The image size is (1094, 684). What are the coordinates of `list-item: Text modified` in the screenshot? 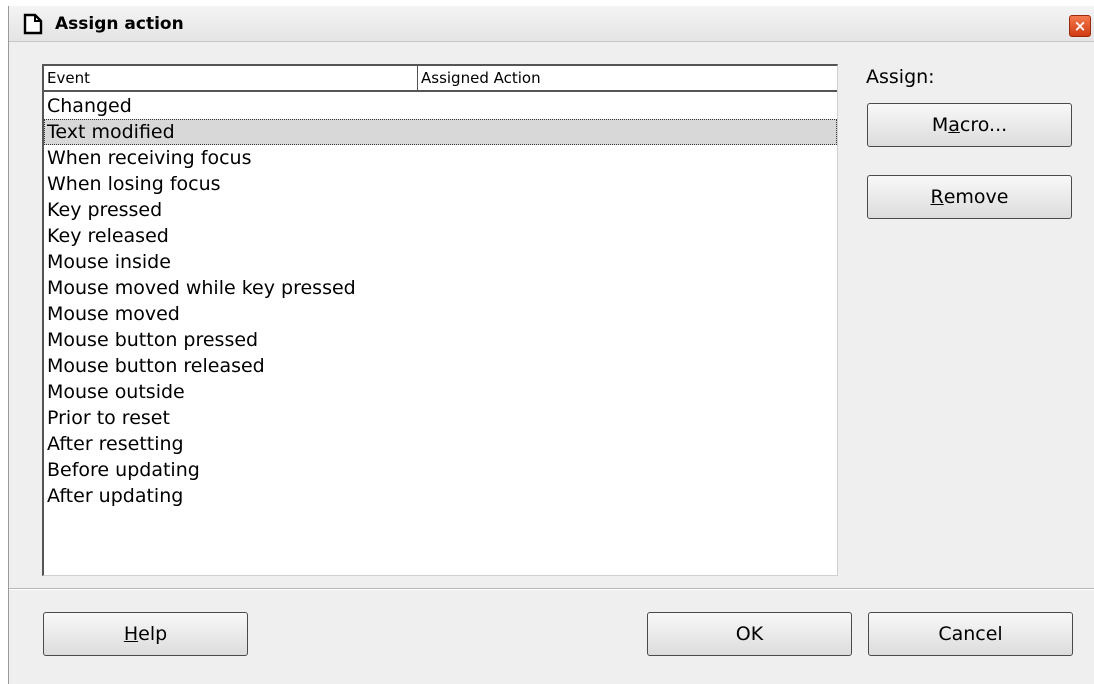 It's located at (440, 132).